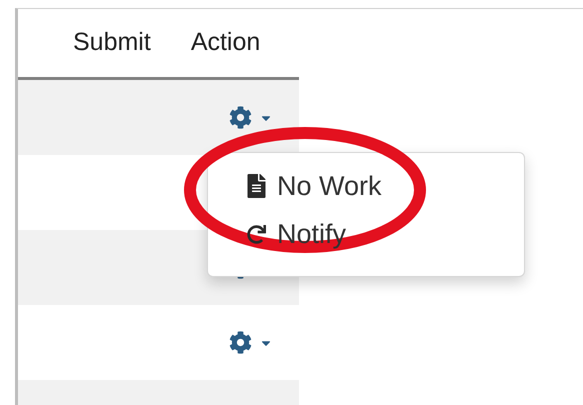 The width and height of the screenshot is (583, 405). Describe the element at coordinates (112, 42) in the screenshot. I see `column-header: Submit` at that location.